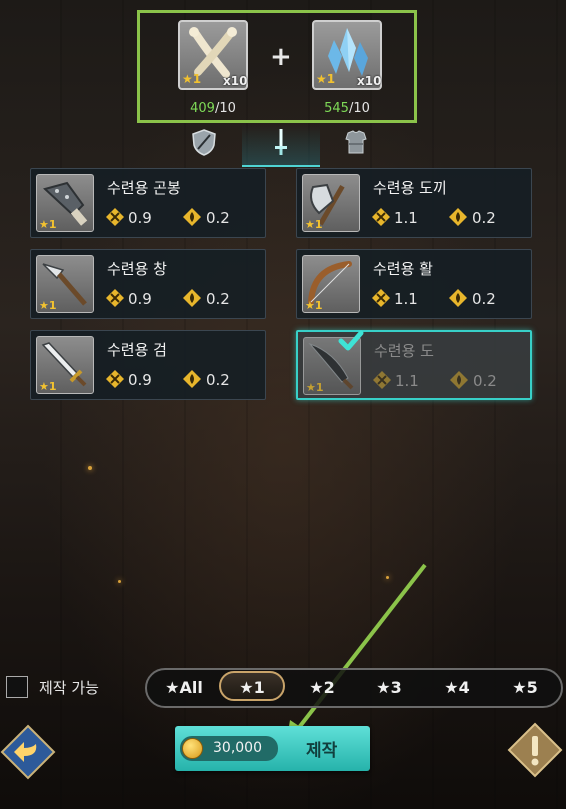 Image resolution: width=566 pixels, height=809 pixels. Describe the element at coordinates (351, 340) in the screenshot. I see `selected-check-icon` at that location.